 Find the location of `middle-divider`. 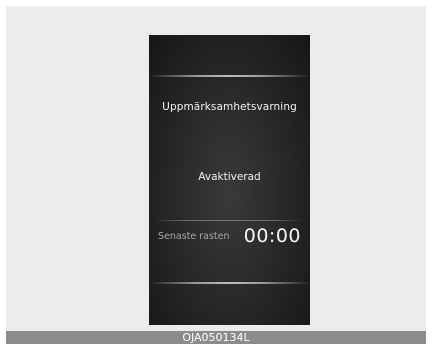

middle-divider is located at coordinates (229, 220).